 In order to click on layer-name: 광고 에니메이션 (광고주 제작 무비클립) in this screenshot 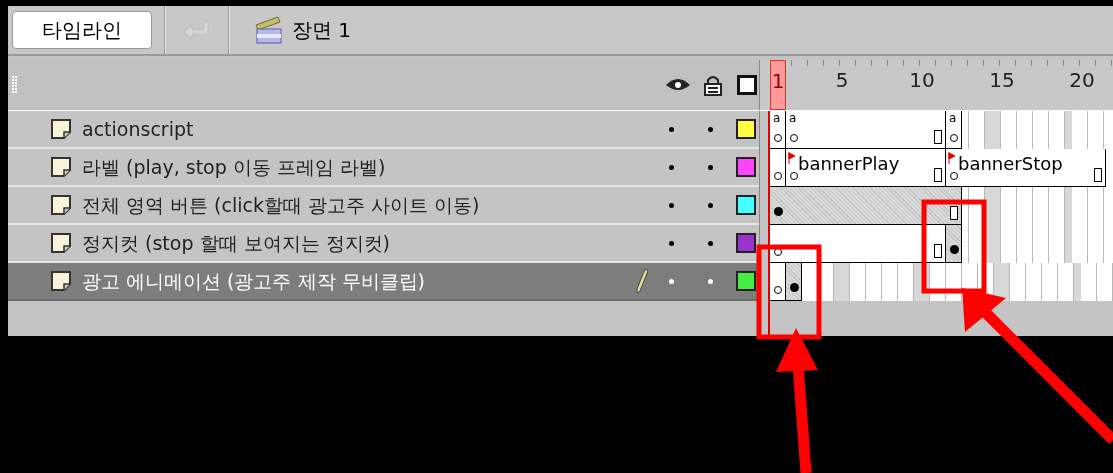, I will do `click(253, 281)`.